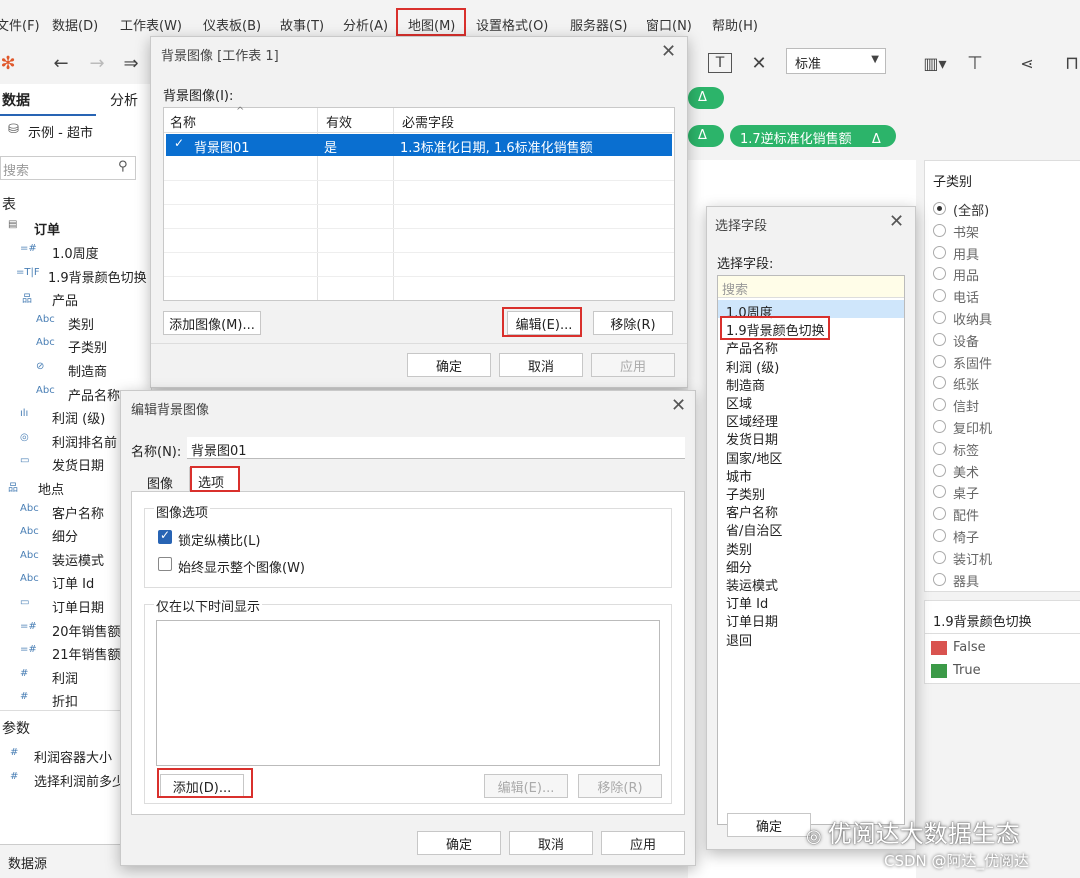 The width and height of the screenshot is (1080, 878). Describe the element at coordinates (745, 493) in the screenshot. I see `field-option: 子类别` at that location.